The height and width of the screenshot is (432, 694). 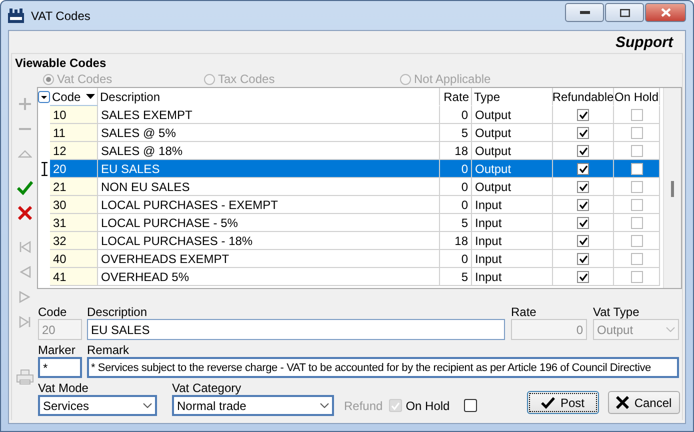 I want to click on field-label: Code, so click(x=53, y=312).